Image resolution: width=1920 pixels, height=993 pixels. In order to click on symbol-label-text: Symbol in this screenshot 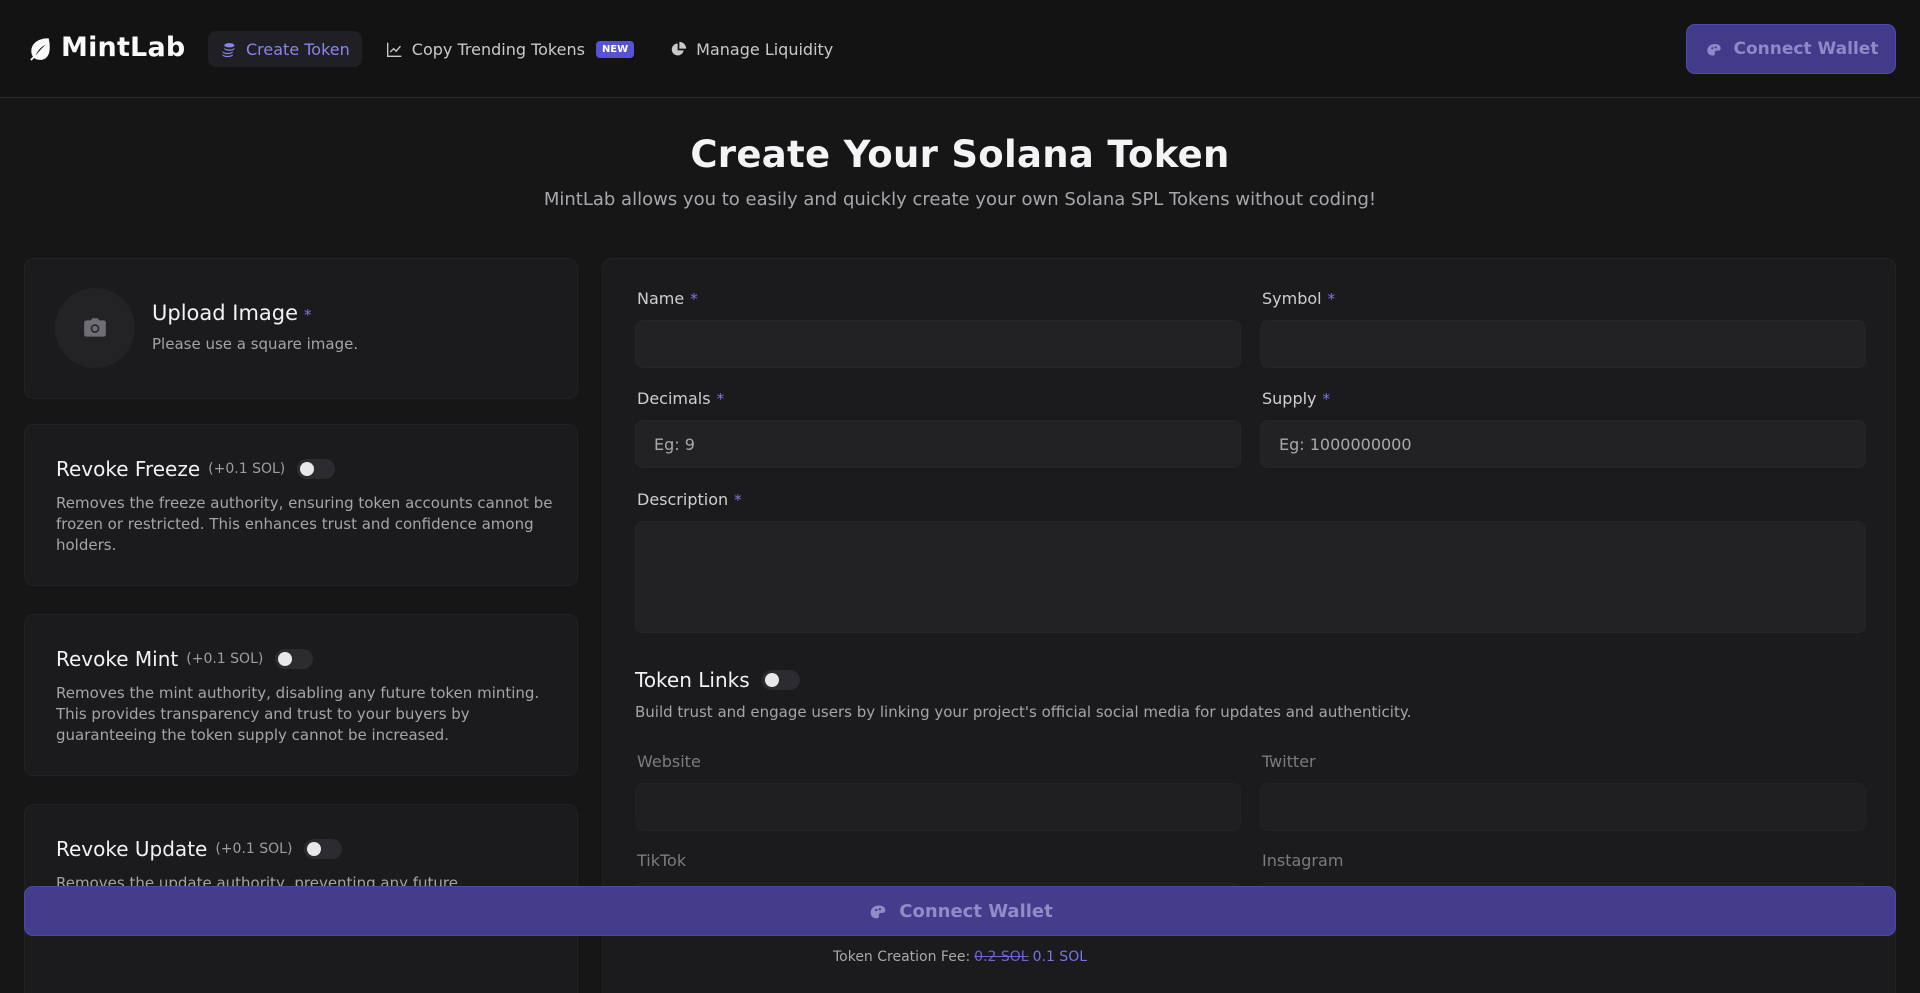, I will do `click(1292, 298)`.